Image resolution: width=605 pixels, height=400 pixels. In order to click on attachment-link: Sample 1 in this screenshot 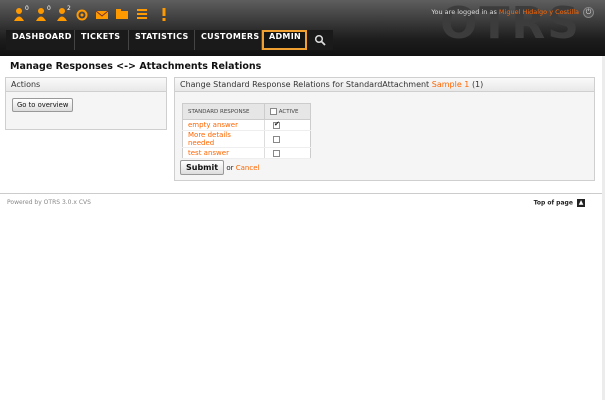, I will do `click(451, 84)`.